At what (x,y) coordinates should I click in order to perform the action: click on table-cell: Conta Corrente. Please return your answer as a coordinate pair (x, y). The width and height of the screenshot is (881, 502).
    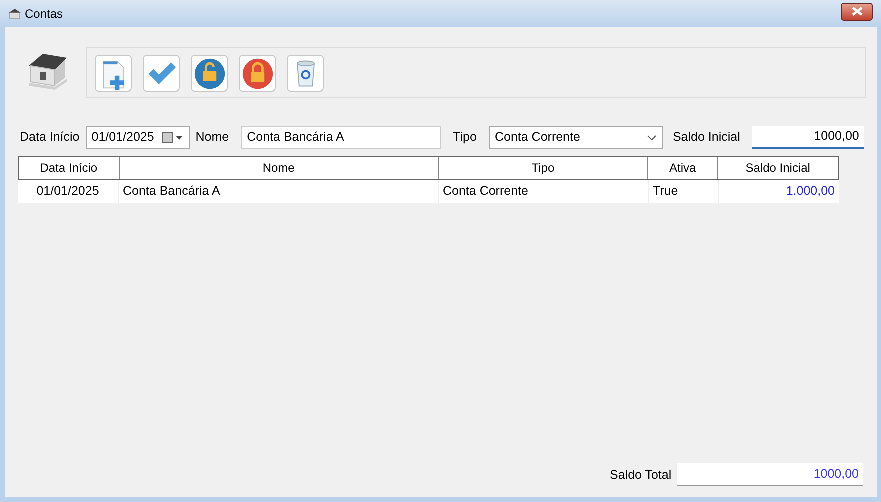
    Looking at the image, I should click on (543, 191).